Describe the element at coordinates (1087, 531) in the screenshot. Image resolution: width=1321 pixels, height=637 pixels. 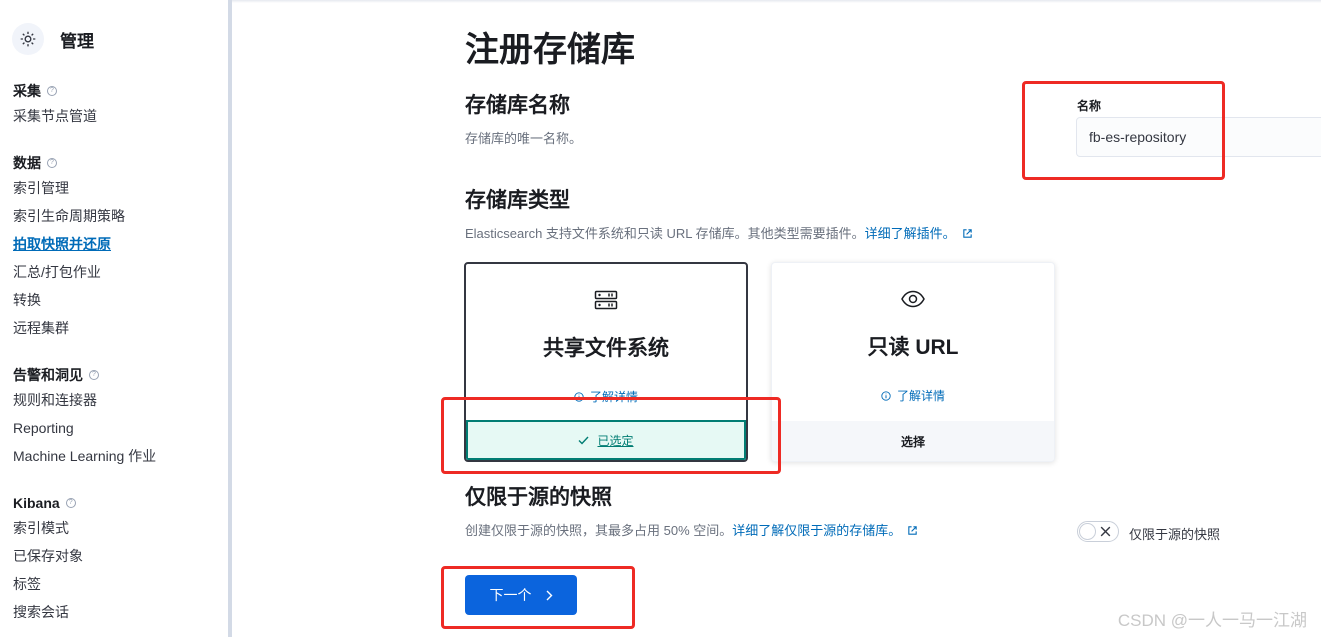
I see `toggle-knob` at that location.